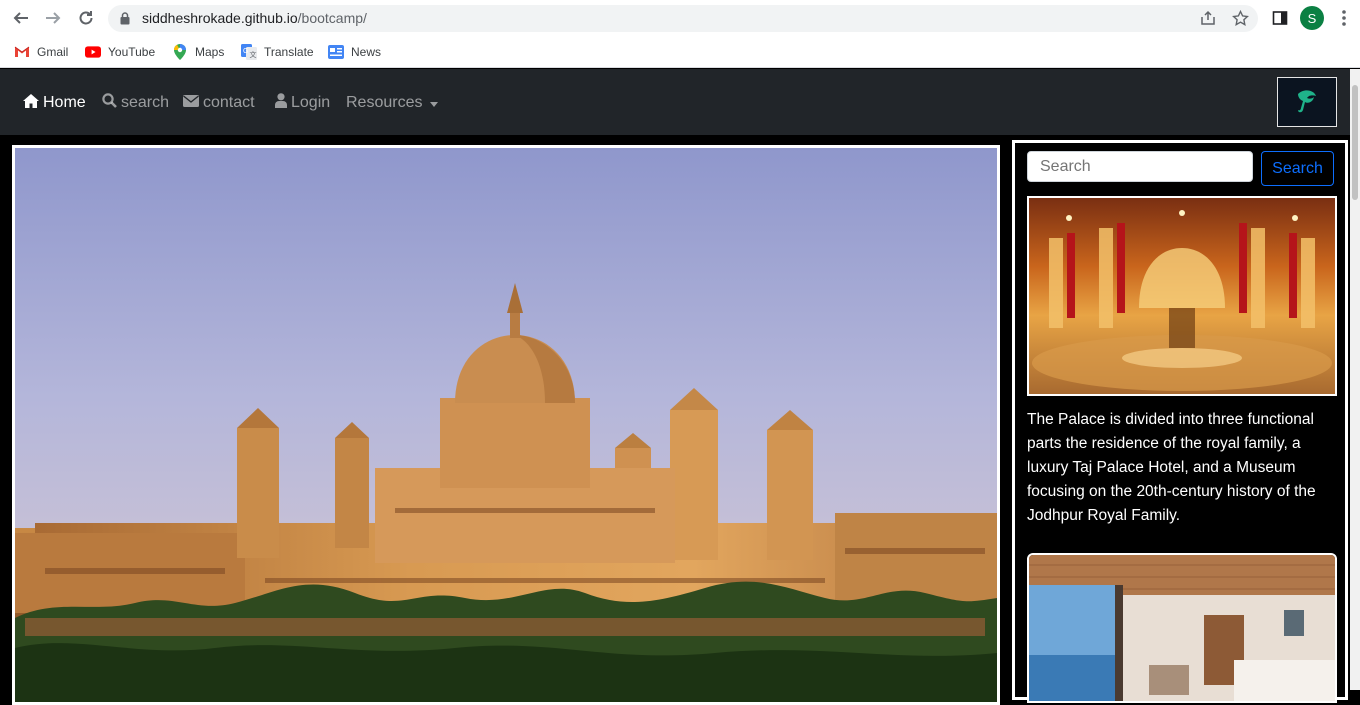  I want to click on nav-resources-label: Resources, so click(384, 102).